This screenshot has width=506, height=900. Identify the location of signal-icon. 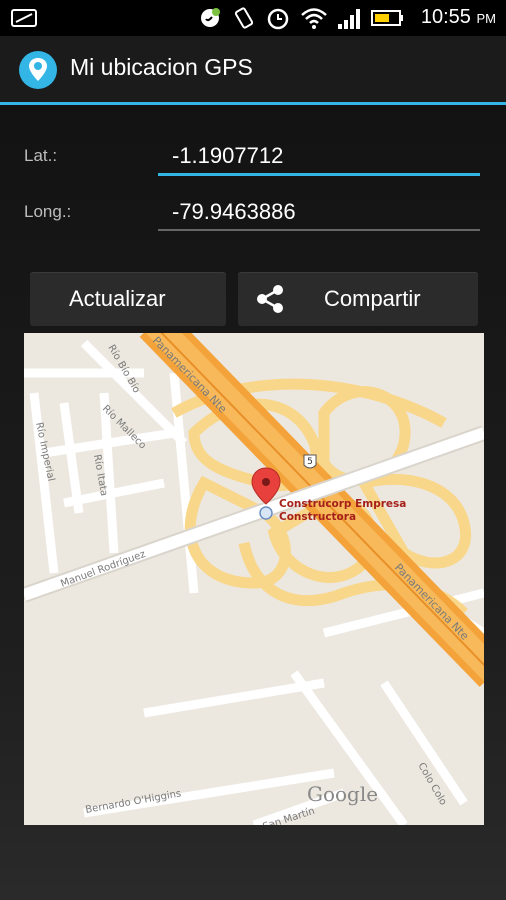
(349, 19).